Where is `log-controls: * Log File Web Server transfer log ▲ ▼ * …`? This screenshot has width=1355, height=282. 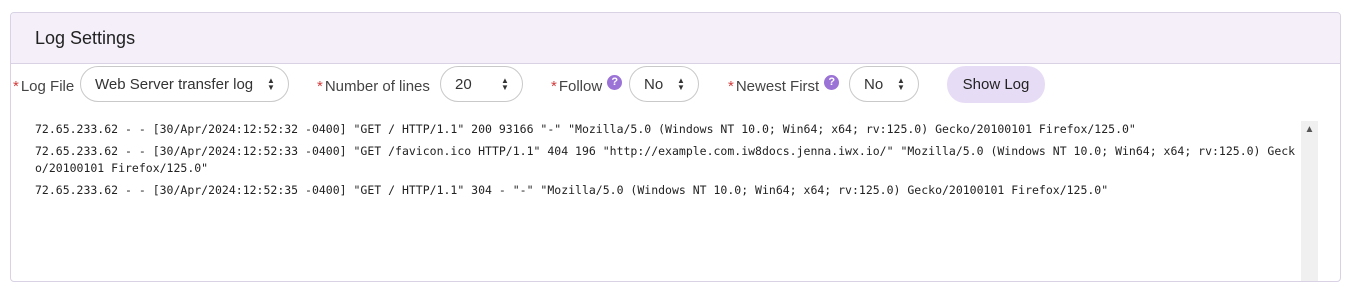 log-controls: * Log File Web Server transfer log ▲ ▼ * … is located at coordinates (675, 86).